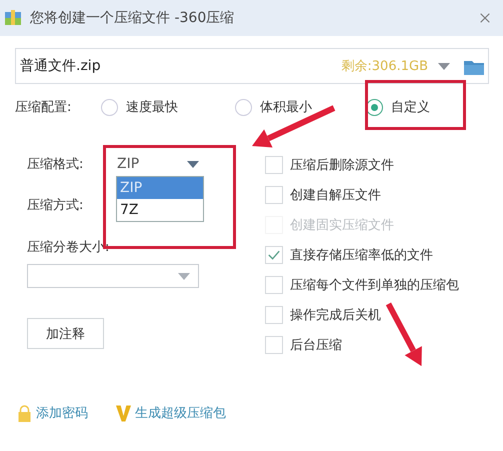 This screenshot has width=503, height=451. Describe the element at coordinates (361, 255) in the screenshot. I see `checkbox-label: 直接存储压缩率低的文件` at that location.